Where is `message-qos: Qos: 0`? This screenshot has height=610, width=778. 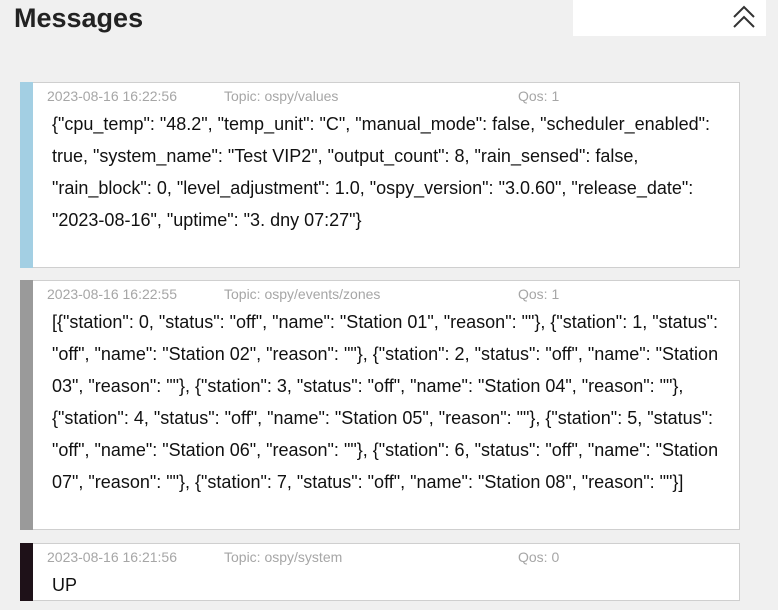
message-qos: Qos: 0 is located at coordinates (539, 557).